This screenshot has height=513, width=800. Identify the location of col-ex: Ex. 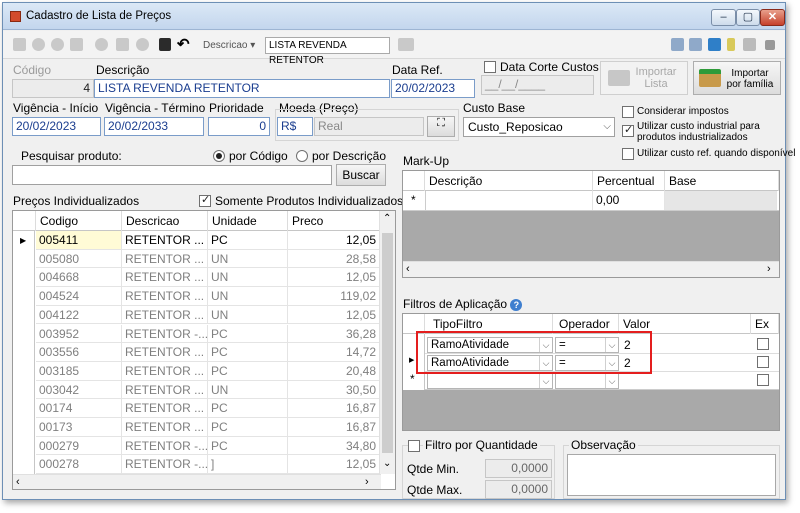
(765, 324).